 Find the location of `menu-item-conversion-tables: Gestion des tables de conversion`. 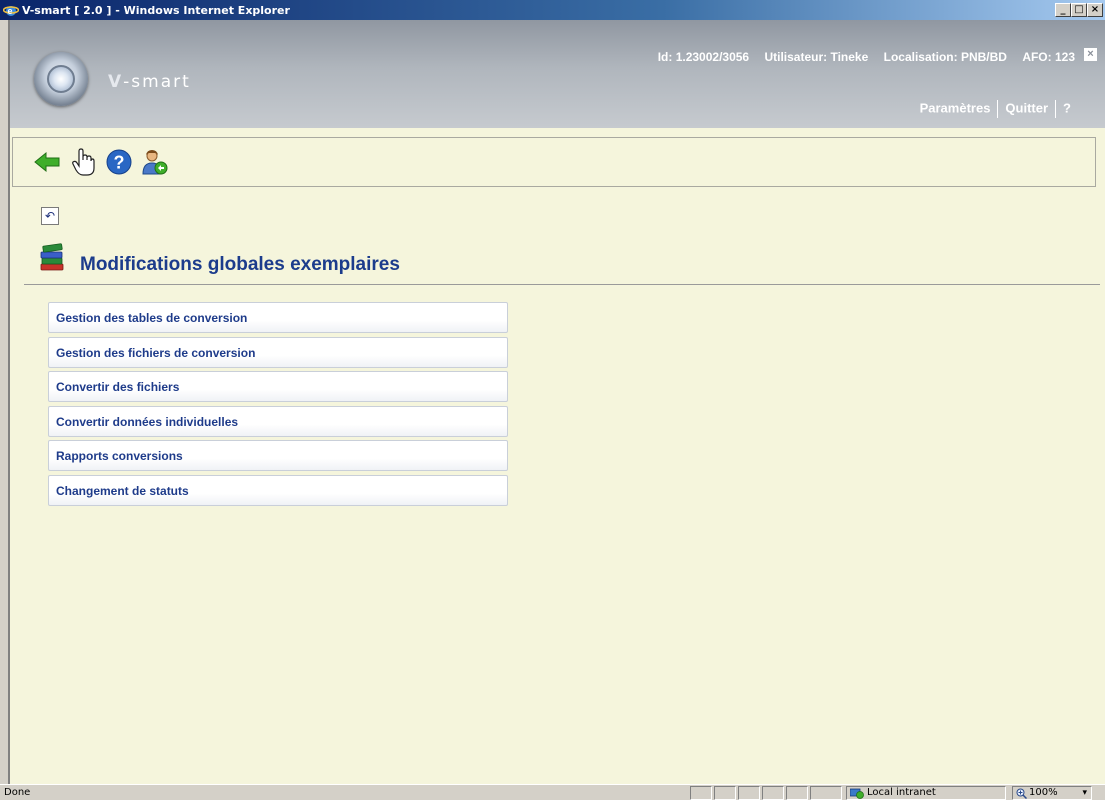

menu-item-conversion-tables: Gestion des tables de conversion is located at coordinates (278, 317).